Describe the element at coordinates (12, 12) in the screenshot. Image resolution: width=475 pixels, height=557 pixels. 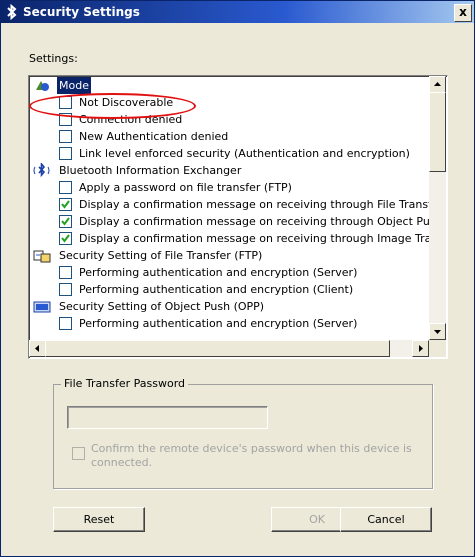
I see `bluetooth-icon` at that location.